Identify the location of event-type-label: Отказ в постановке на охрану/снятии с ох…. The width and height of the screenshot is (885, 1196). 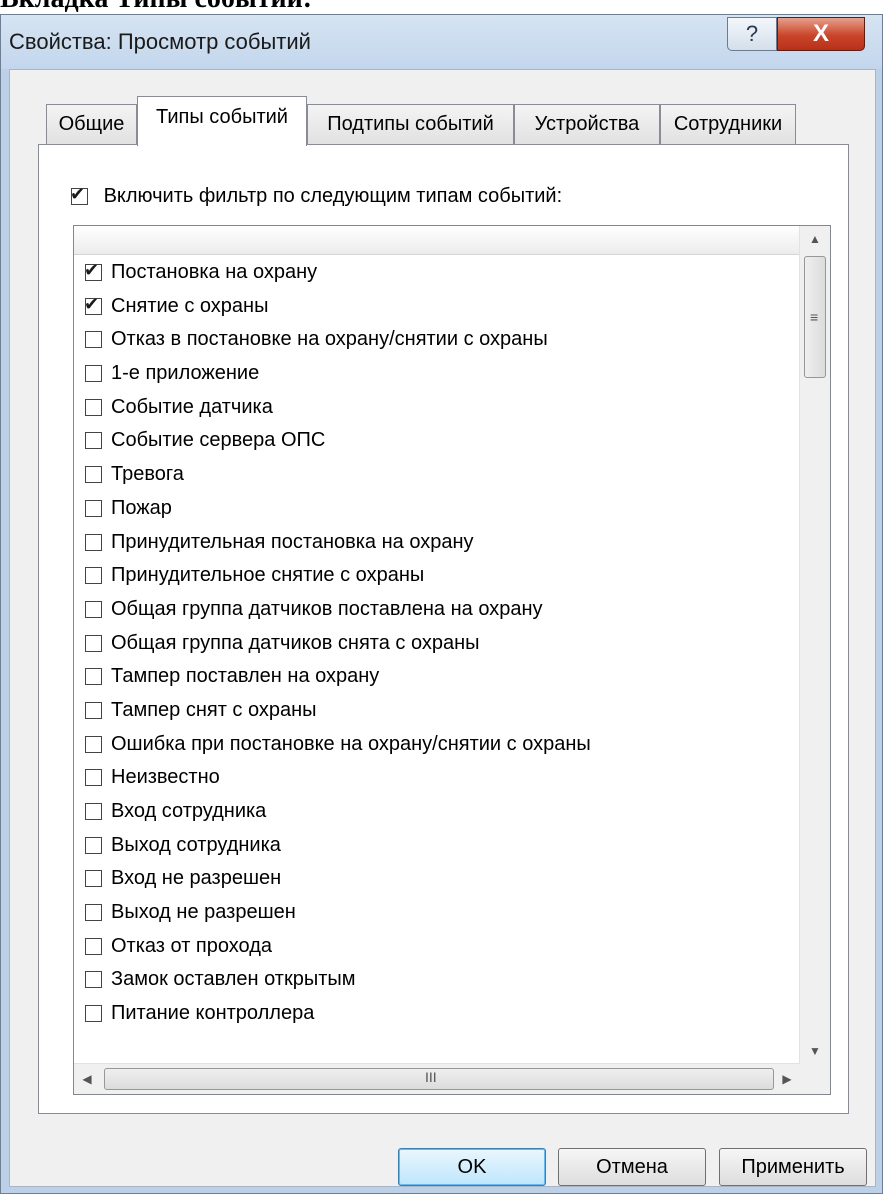
(329, 339).